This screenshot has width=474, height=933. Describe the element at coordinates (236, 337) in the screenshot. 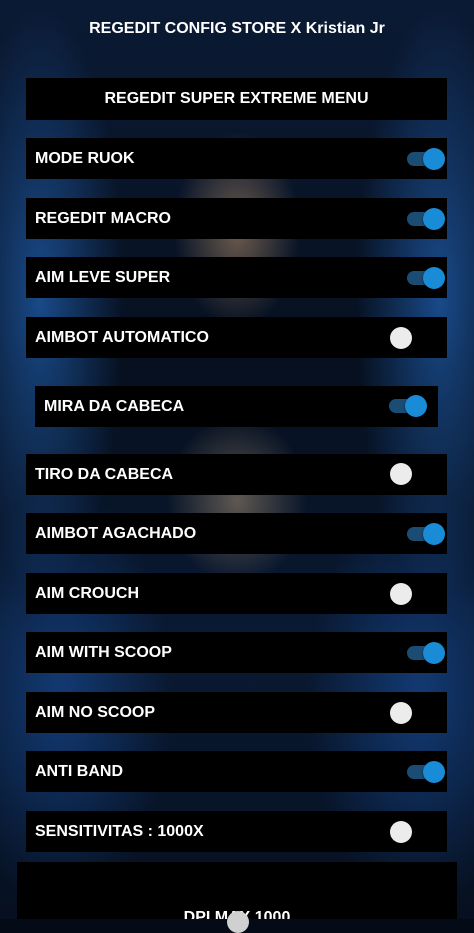

I see `toggle-row-aimbot-automatico: AIMBOT AUTOMATICO` at that location.